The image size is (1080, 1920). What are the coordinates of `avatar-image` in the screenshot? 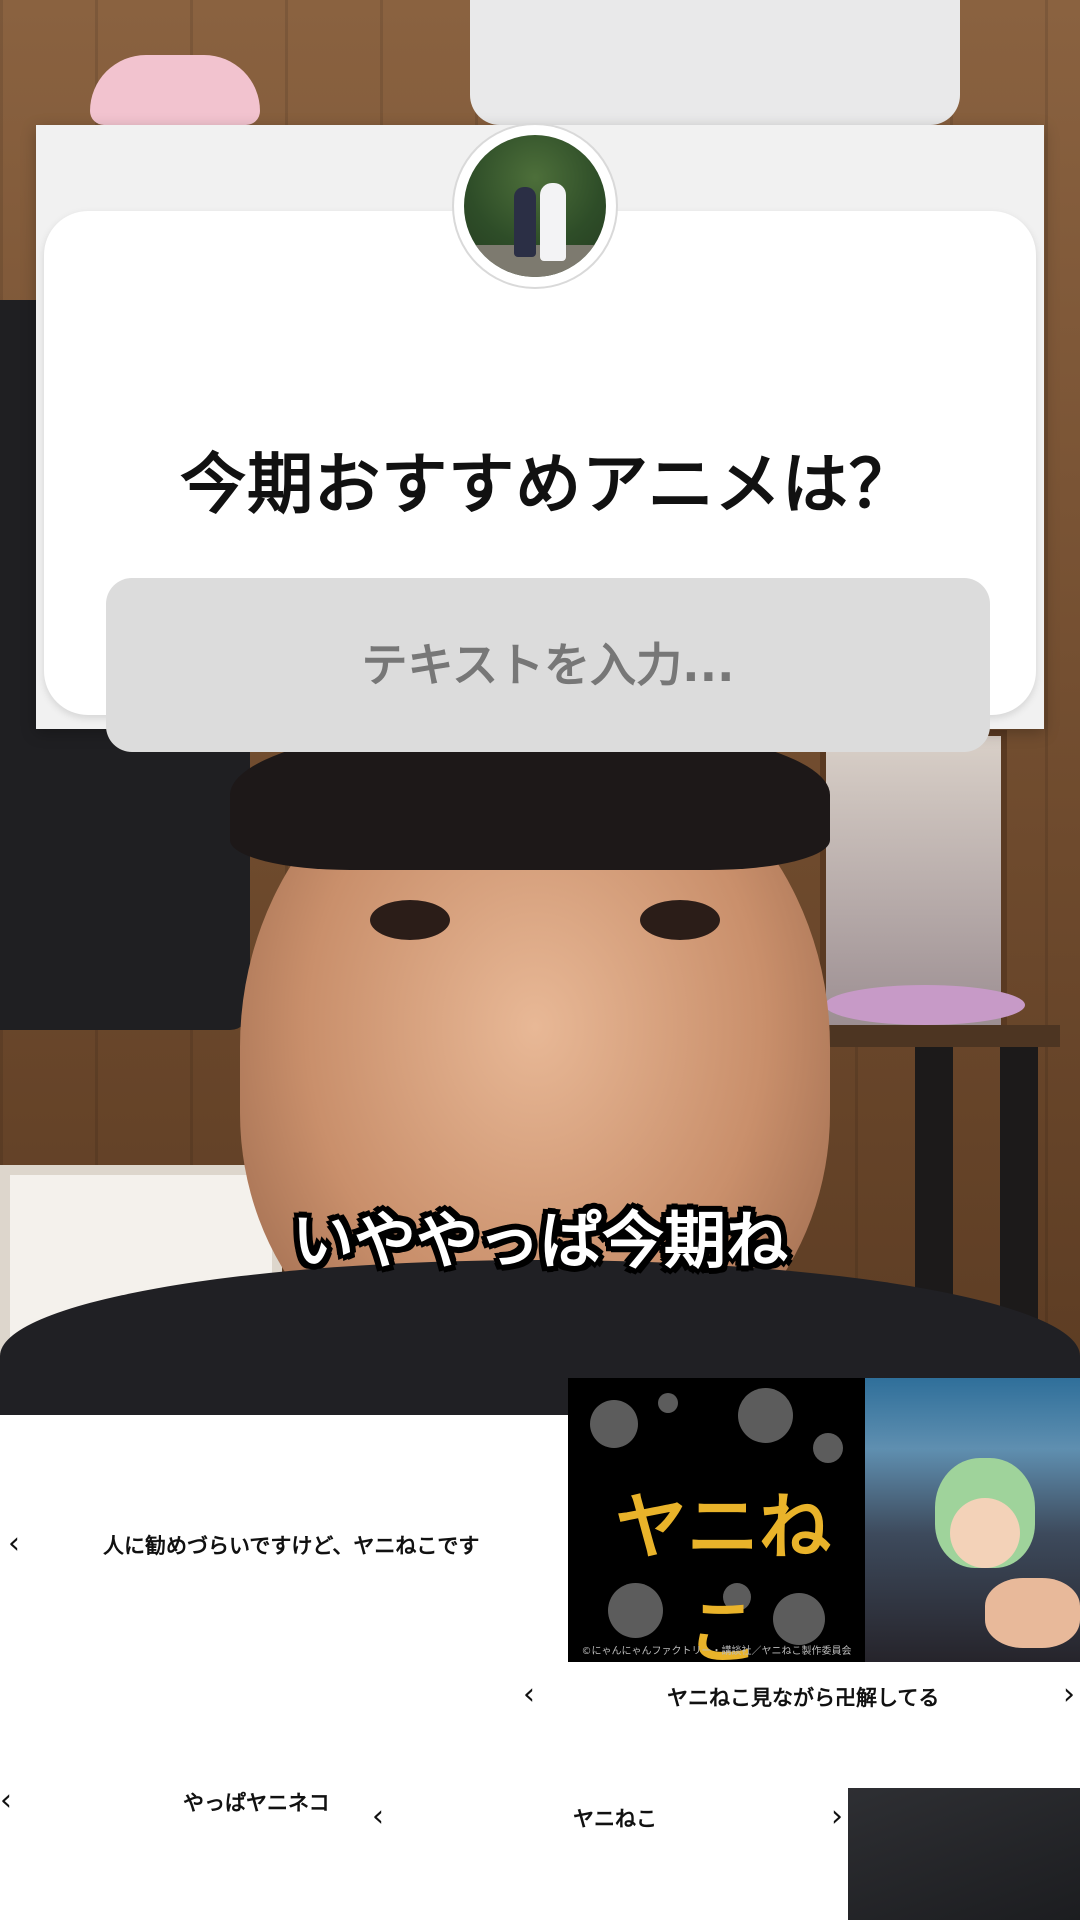 It's located at (535, 206).